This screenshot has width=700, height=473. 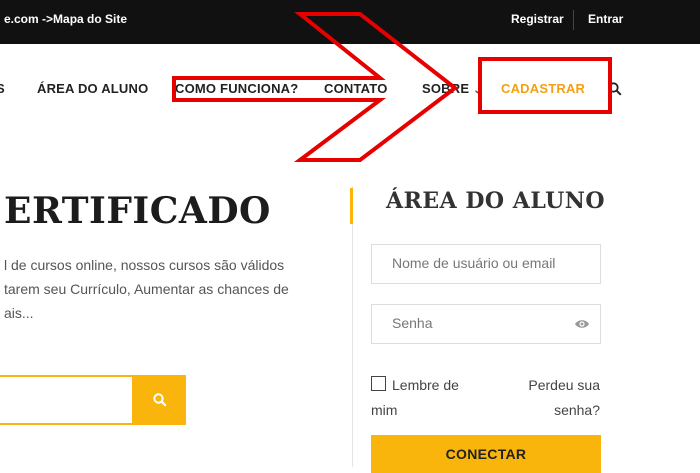 What do you see at coordinates (350, 22) in the screenshot?
I see `top-bar: e.com ->Mapa do Site Registrar Entrar` at bounding box center [350, 22].